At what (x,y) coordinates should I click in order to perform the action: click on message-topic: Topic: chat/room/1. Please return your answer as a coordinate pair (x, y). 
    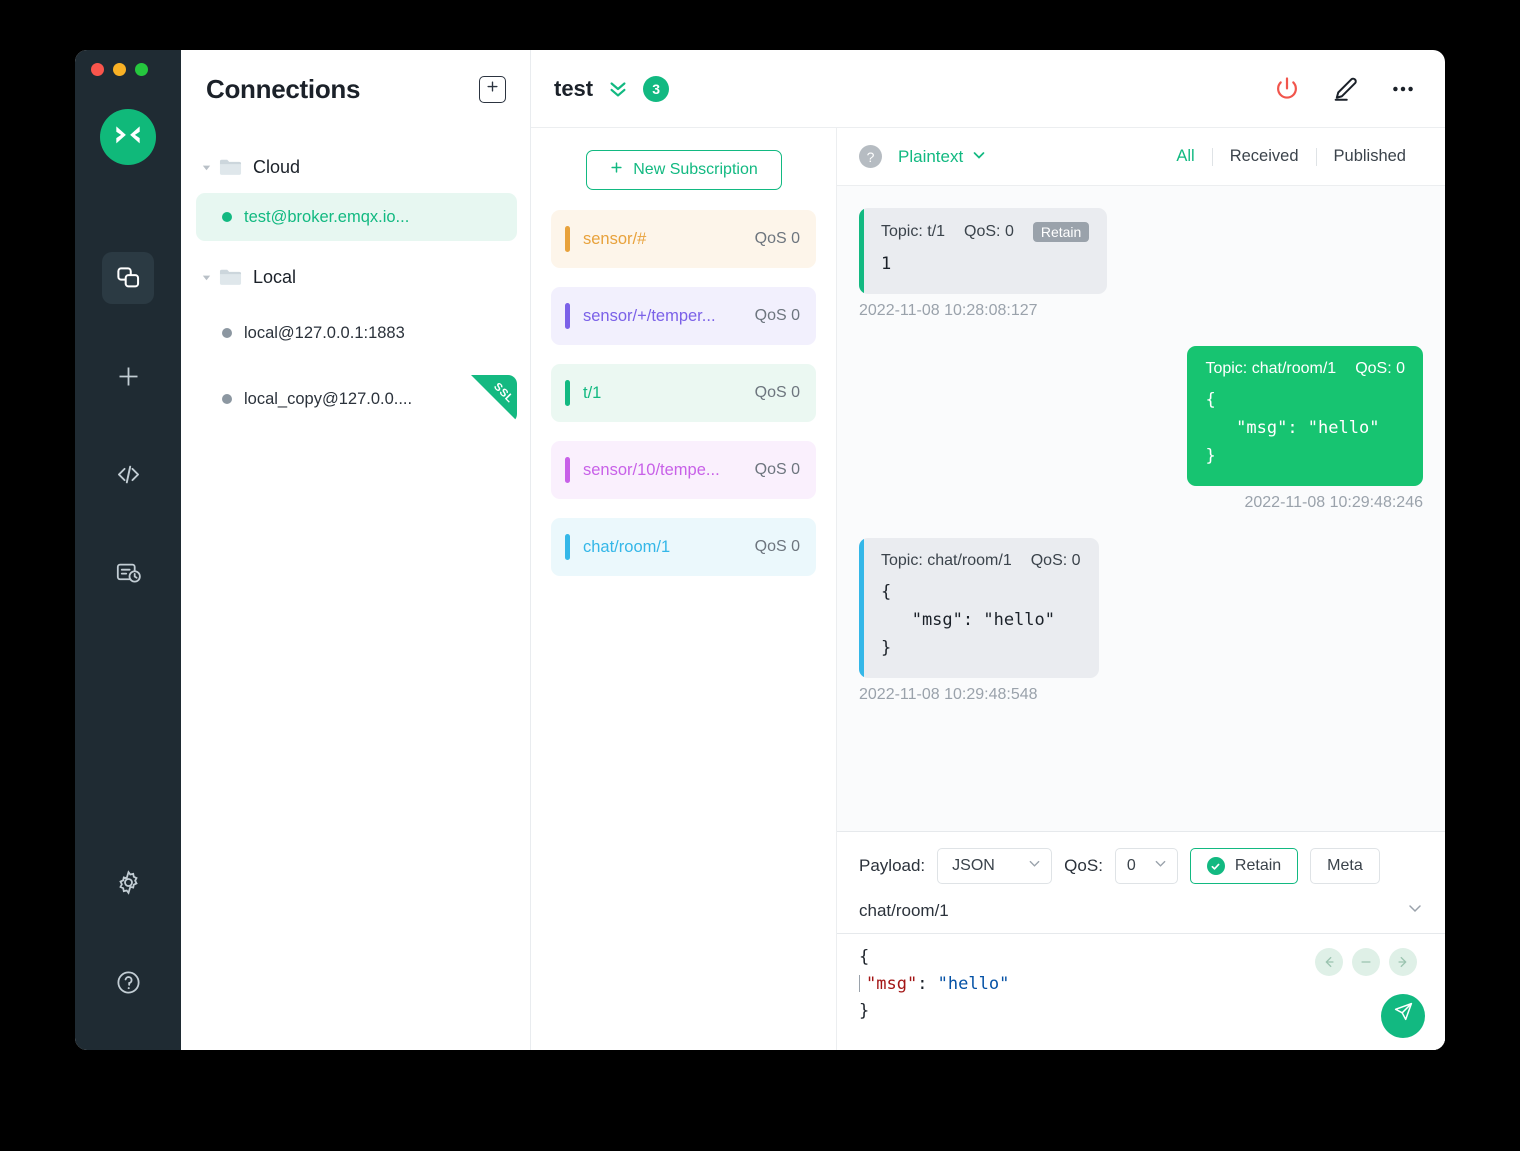
    Looking at the image, I should click on (1271, 369).